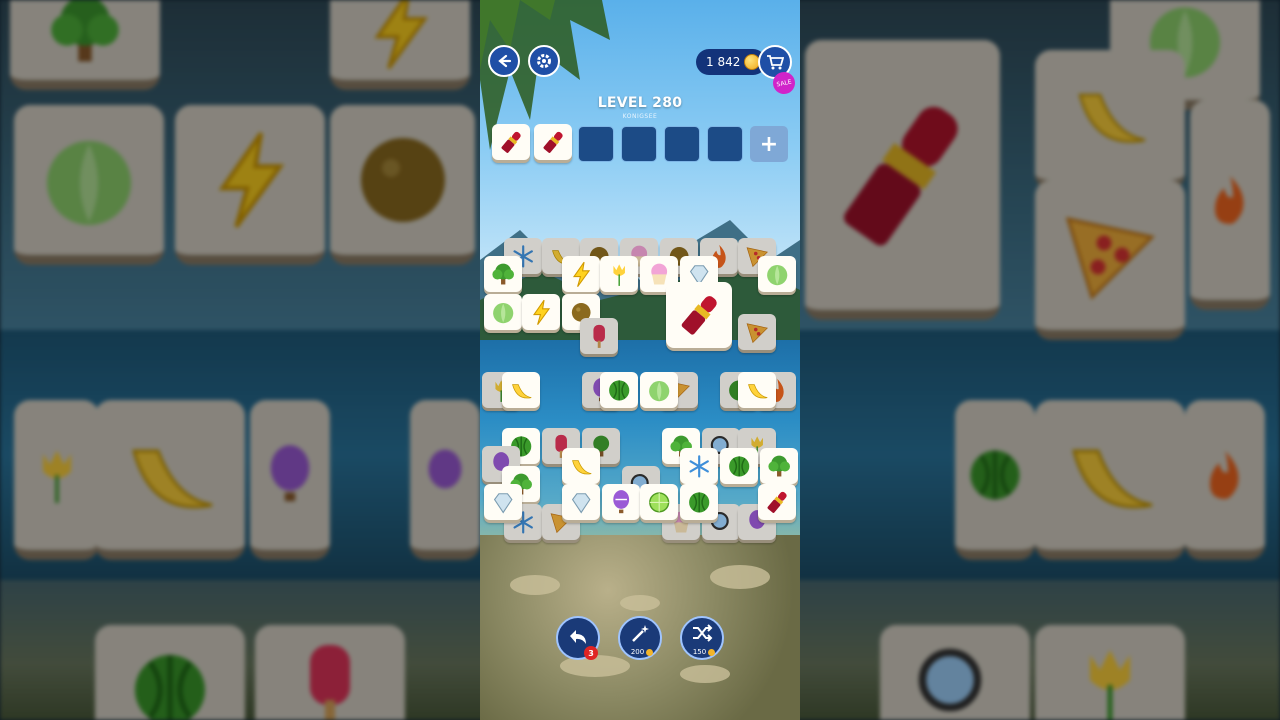  Describe the element at coordinates (619, 274) in the screenshot. I see `tile-tulip` at that location.